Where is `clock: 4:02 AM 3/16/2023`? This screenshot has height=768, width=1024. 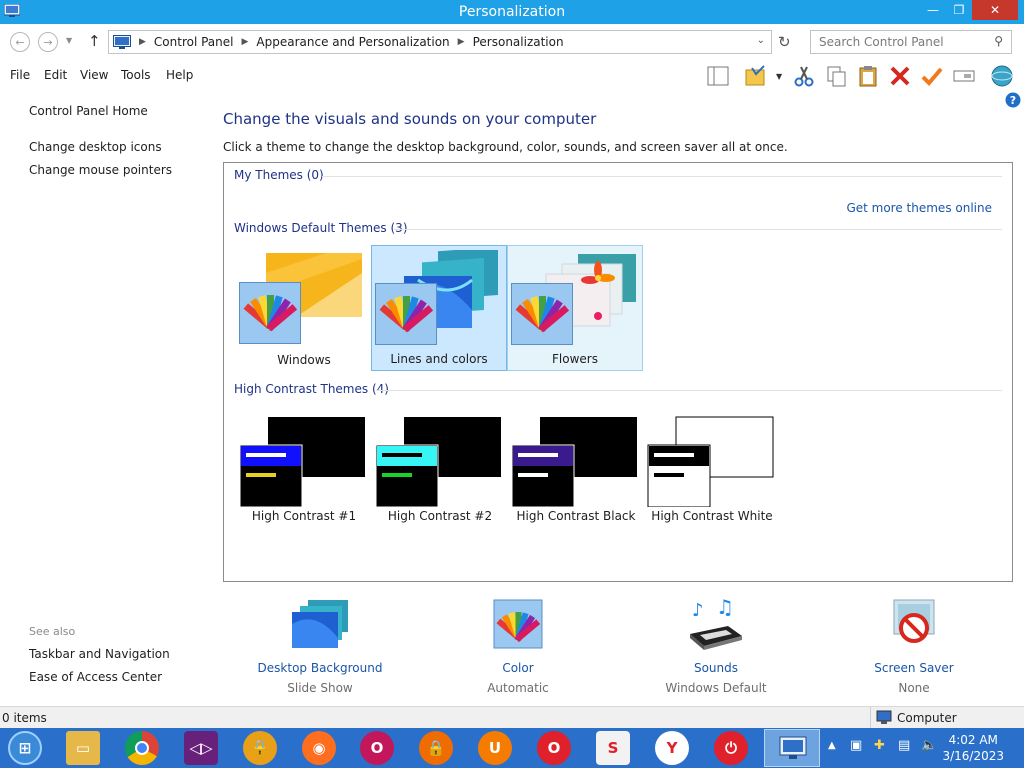
clock: 4:02 AM 3/16/2023 is located at coordinates (973, 748).